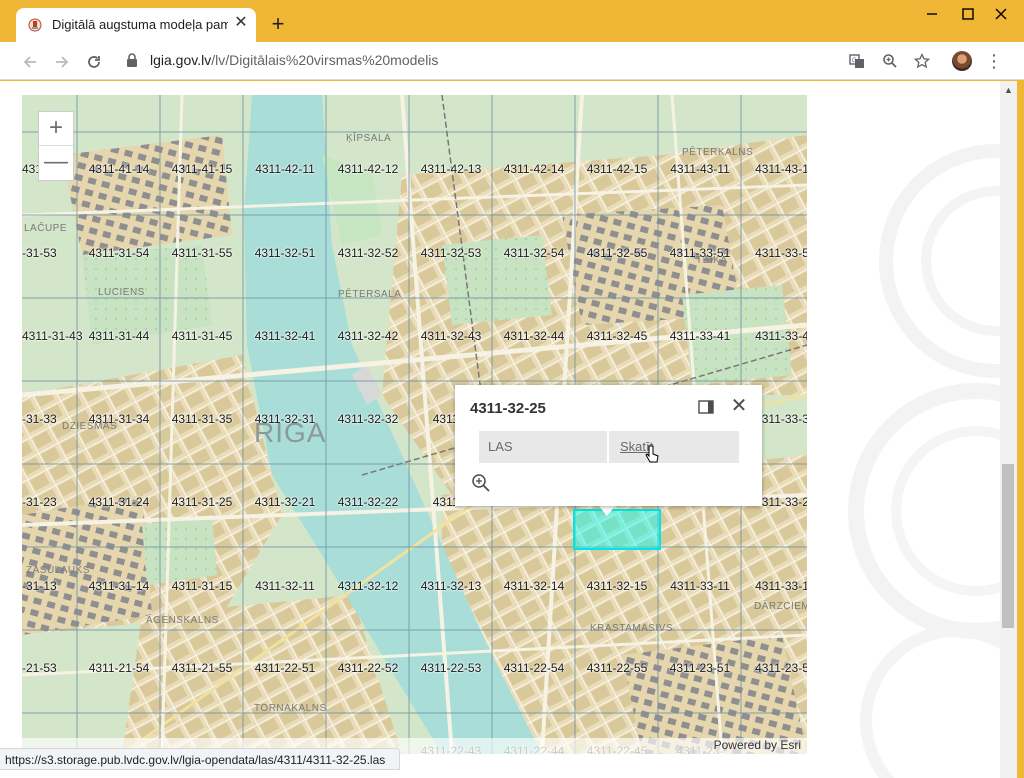  What do you see at coordinates (368, 668) in the screenshot?
I see `tile-label: 4311-22-52` at bounding box center [368, 668].